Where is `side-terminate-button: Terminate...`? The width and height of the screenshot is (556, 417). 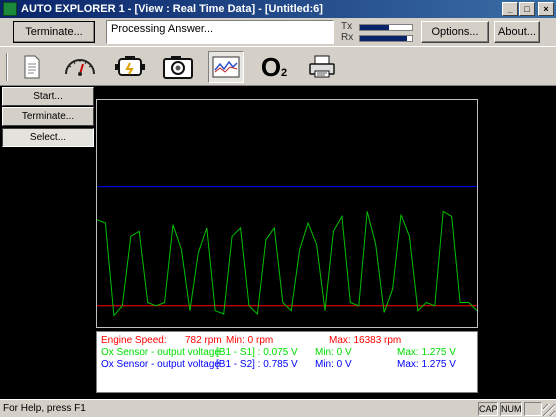
side-terminate-button: Terminate... is located at coordinates (48, 116).